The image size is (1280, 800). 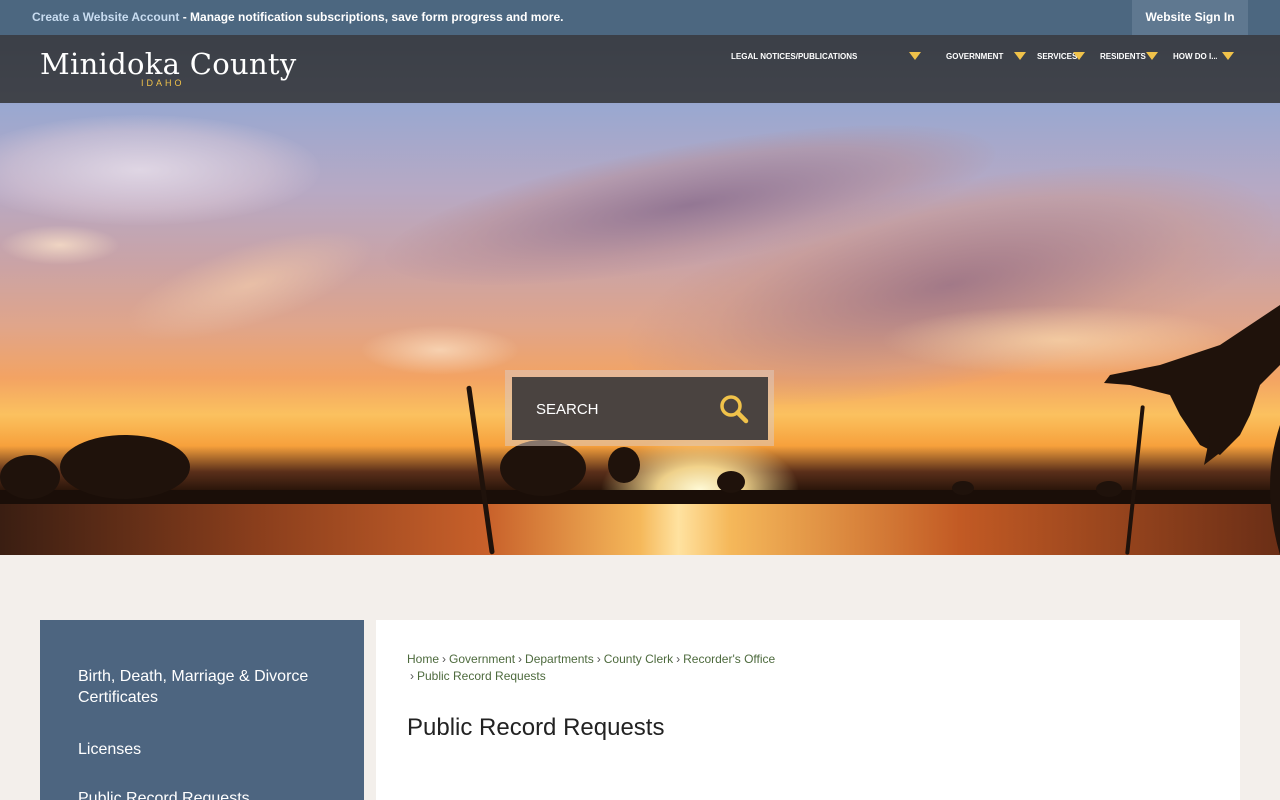 I want to click on river-water, so click(x=640, y=529).